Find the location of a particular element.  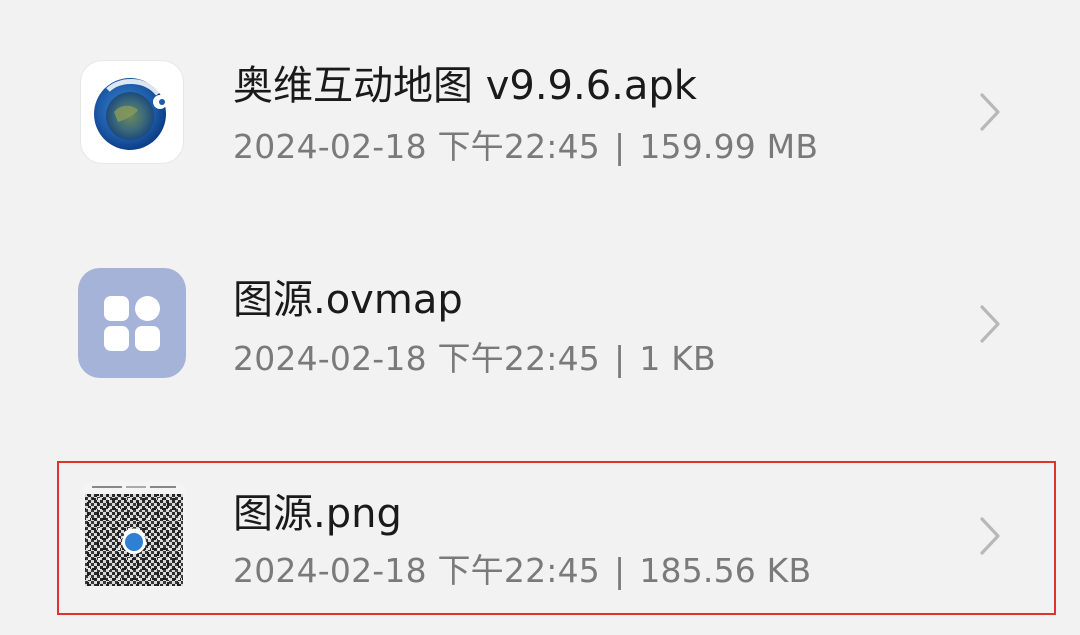

file-name: 图源.png is located at coordinates (317, 514).